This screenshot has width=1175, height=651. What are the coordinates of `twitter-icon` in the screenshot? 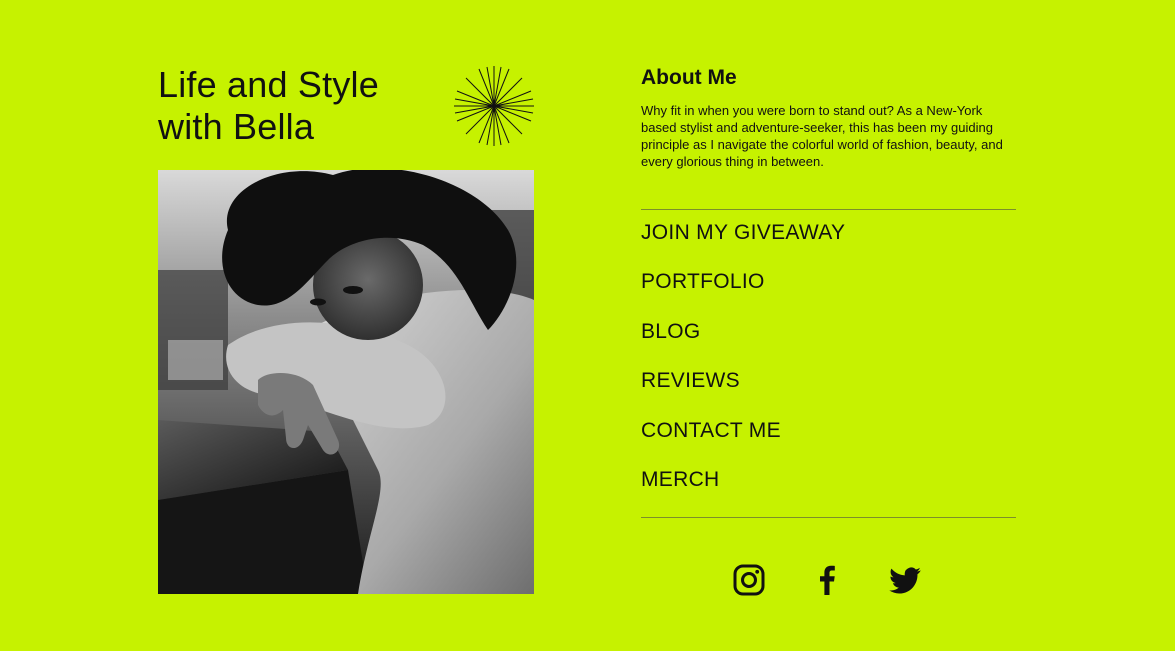 It's located at (905, 580).